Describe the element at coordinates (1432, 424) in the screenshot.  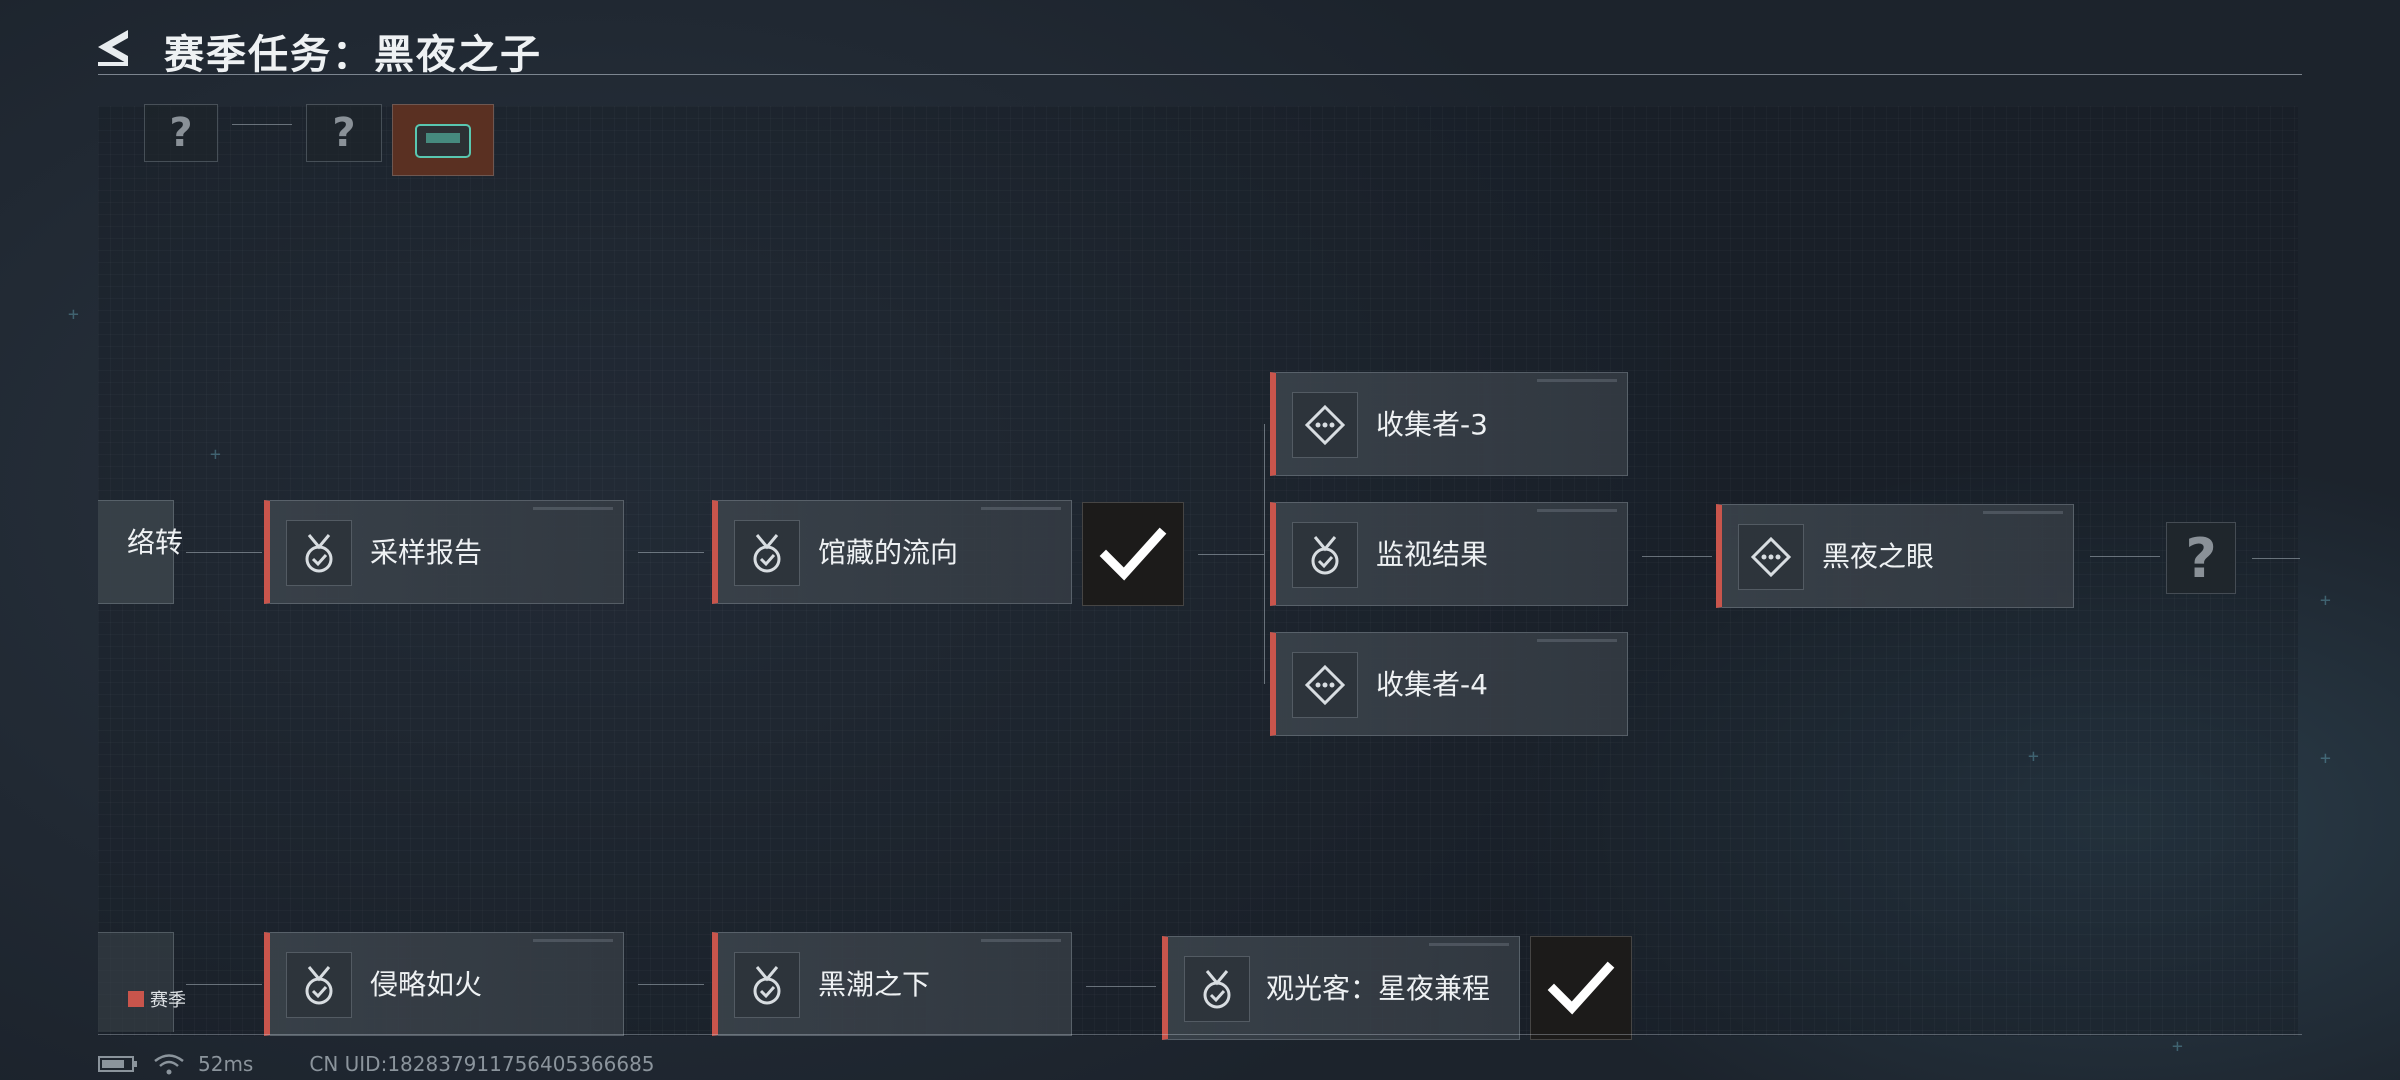
I see `task-label: 收集者-3` at that location.